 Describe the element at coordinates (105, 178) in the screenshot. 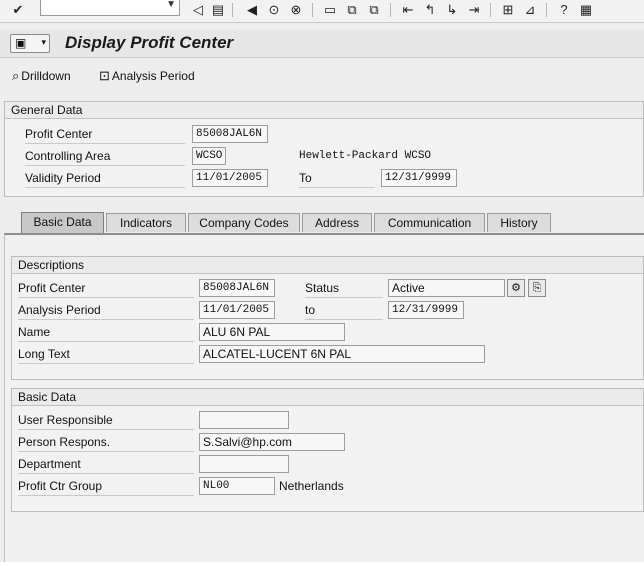

I see `validity-period-label: Validity Period` at that location.